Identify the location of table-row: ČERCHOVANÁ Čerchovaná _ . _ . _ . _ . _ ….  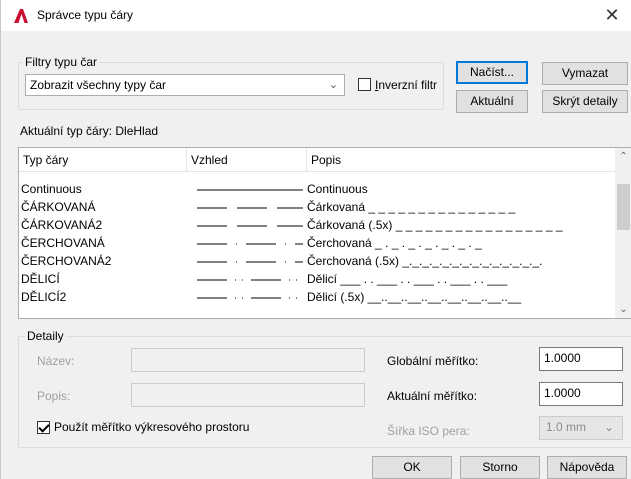
(316, 243).